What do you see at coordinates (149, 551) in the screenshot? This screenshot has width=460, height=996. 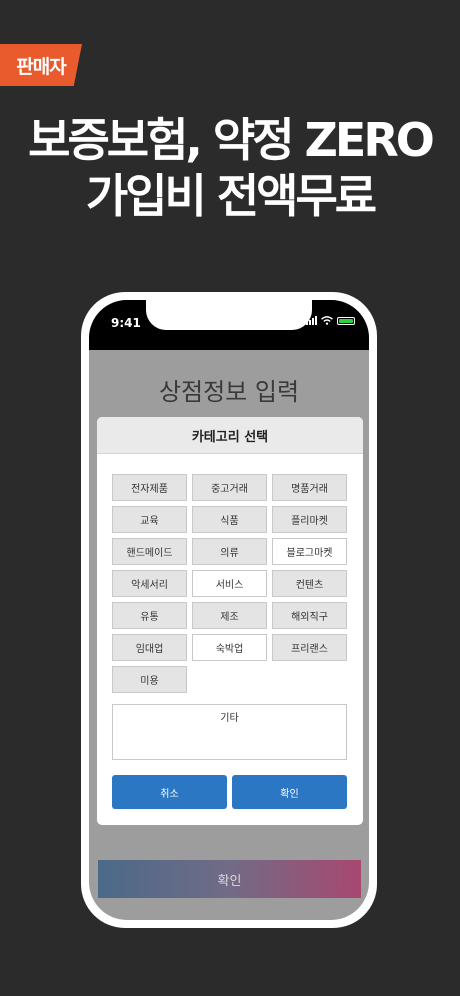 I see `category-handmade: 핸드메이드` at bounding box center [149, 551].